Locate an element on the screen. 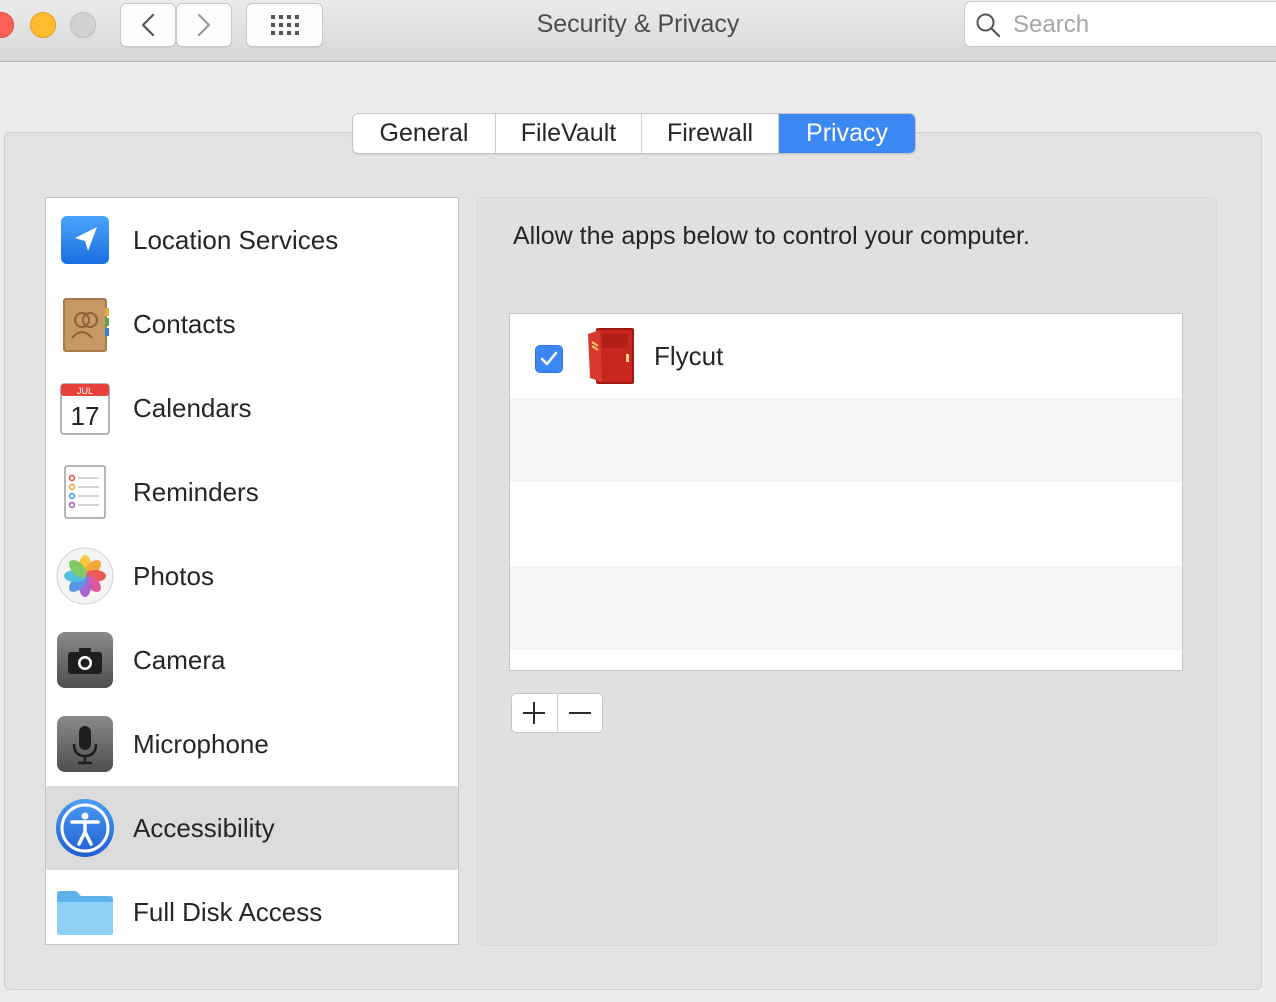  list-item: Flycut is located at coordinates (846, 356).